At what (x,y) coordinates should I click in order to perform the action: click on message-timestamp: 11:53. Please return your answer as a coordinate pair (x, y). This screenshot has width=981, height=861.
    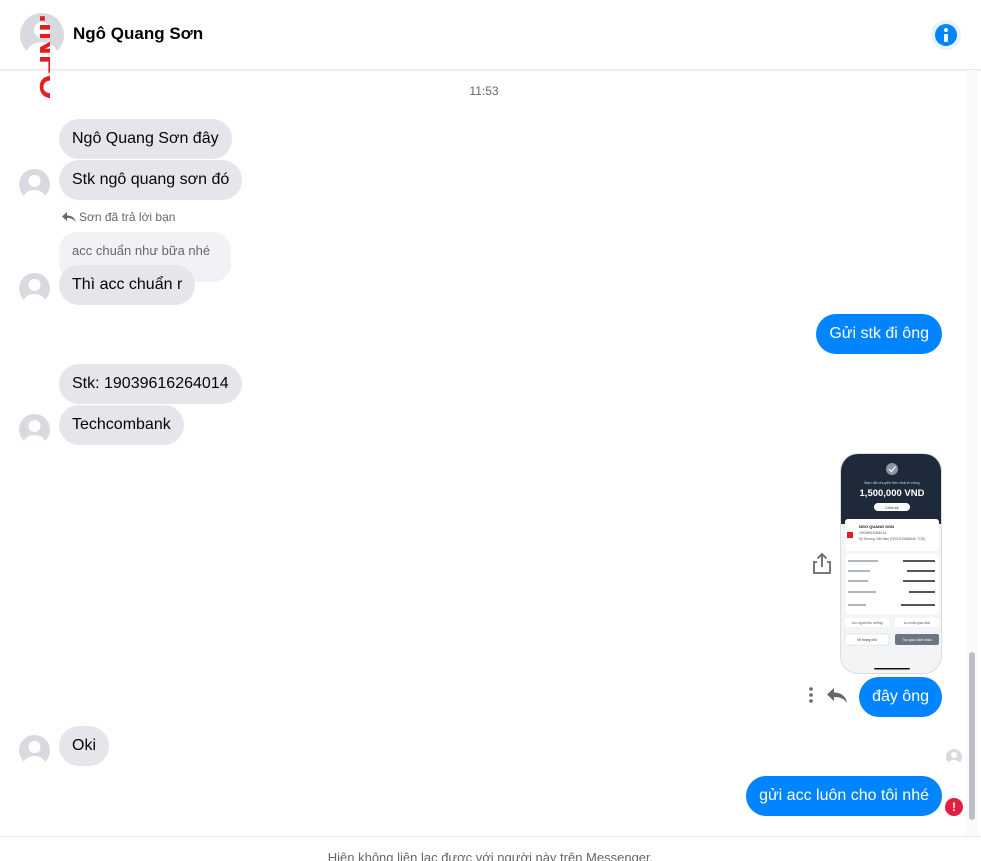
    Looking at the image, I should click on (484, 91).